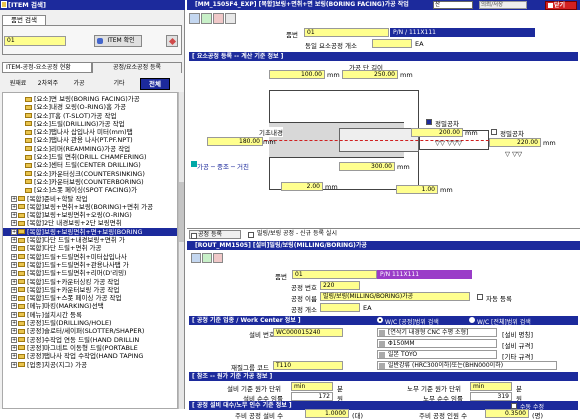 The height and width of the screenshot is (420, 580). What do you see at coordinates (90, 273) in the screenshot?
I see `tree-item: + [복합]드릴+드릴면취+리머(D'리밍)` at bounding box center [90, 273].